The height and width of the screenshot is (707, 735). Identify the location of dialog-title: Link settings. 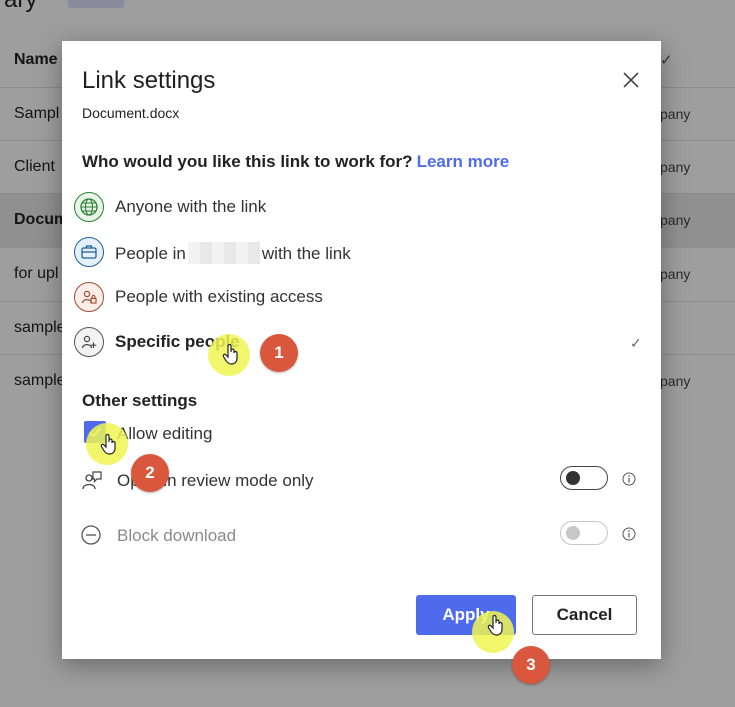
(149, 80).